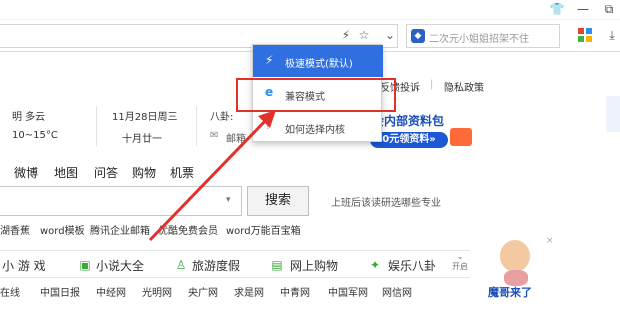 This screenshot has width=620, height=310. Describe the element at coordinates (209, 179) in the screenshot. I see `arrow-line` at that location.